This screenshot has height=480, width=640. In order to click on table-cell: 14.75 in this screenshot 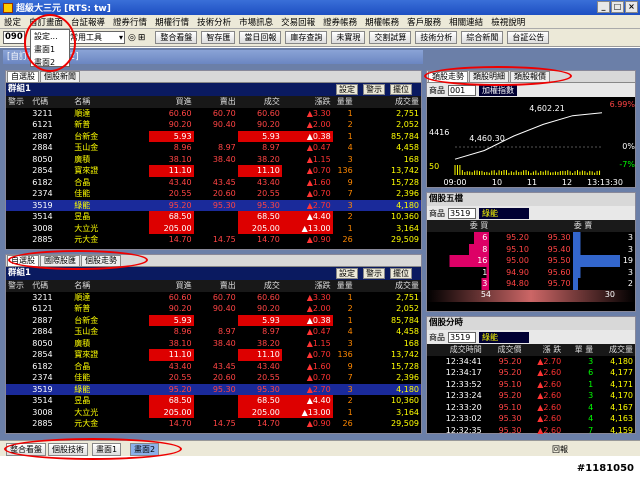, I will do `click(216, 424)`.